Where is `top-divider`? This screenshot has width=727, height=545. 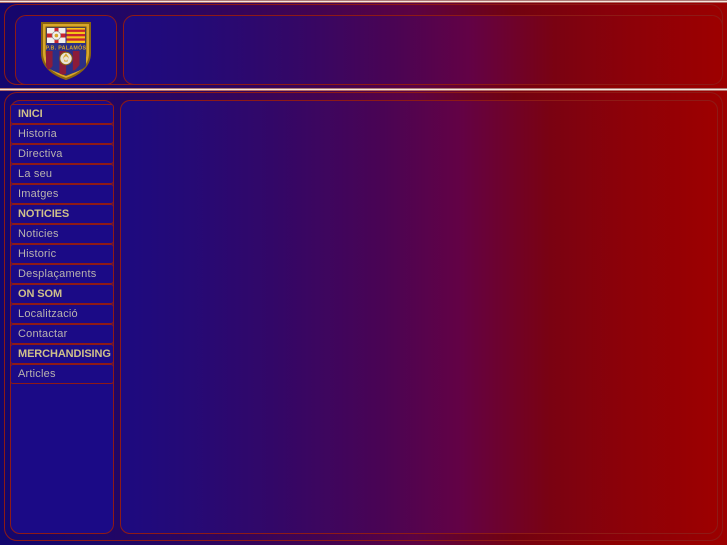
top-divider is located at coordinates (363, 1).